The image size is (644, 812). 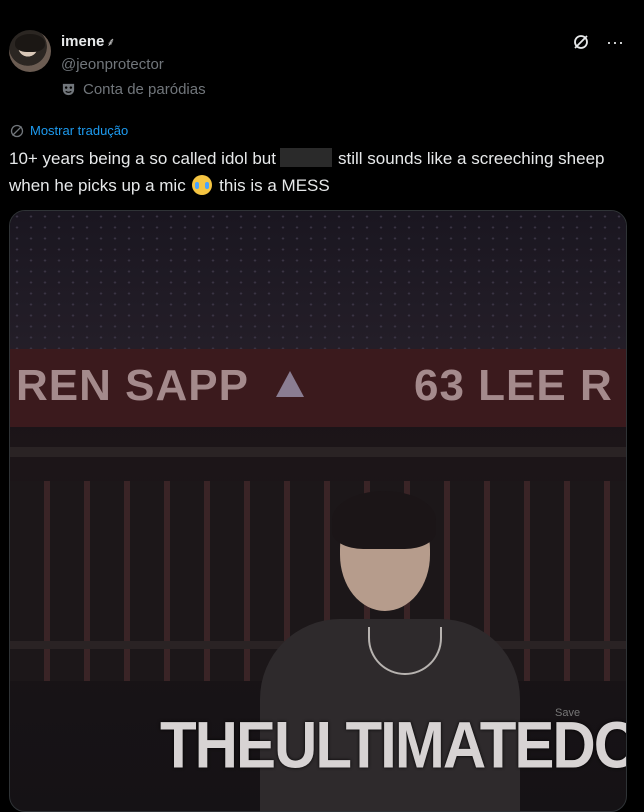 I want to click on tweet-text-part-1: 10+ years being a so called idol but, so click(x=142, y=158).